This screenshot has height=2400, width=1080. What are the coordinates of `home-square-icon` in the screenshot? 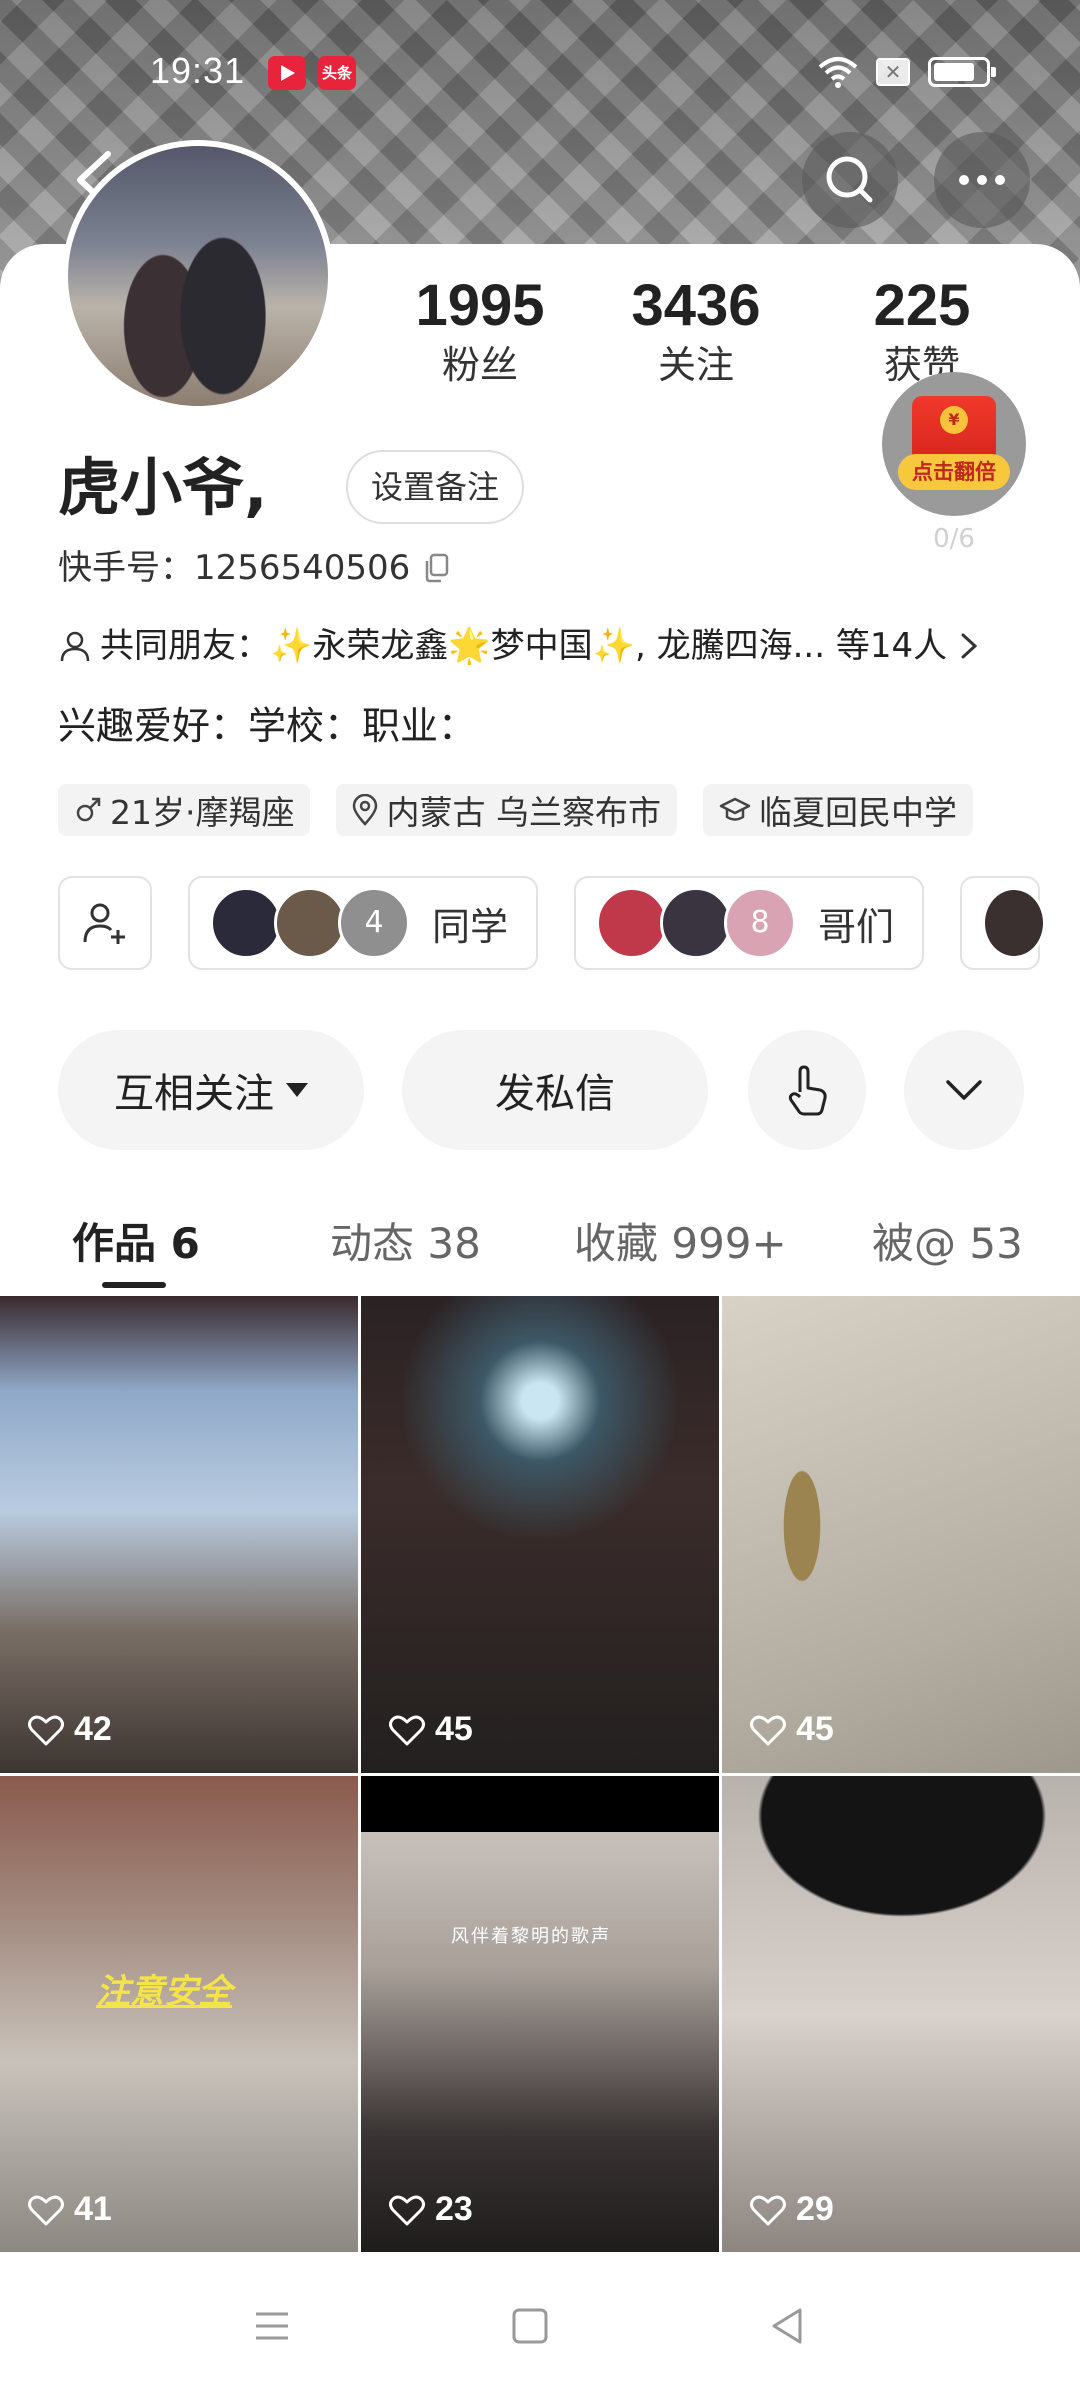 It's located at (530, 2326).